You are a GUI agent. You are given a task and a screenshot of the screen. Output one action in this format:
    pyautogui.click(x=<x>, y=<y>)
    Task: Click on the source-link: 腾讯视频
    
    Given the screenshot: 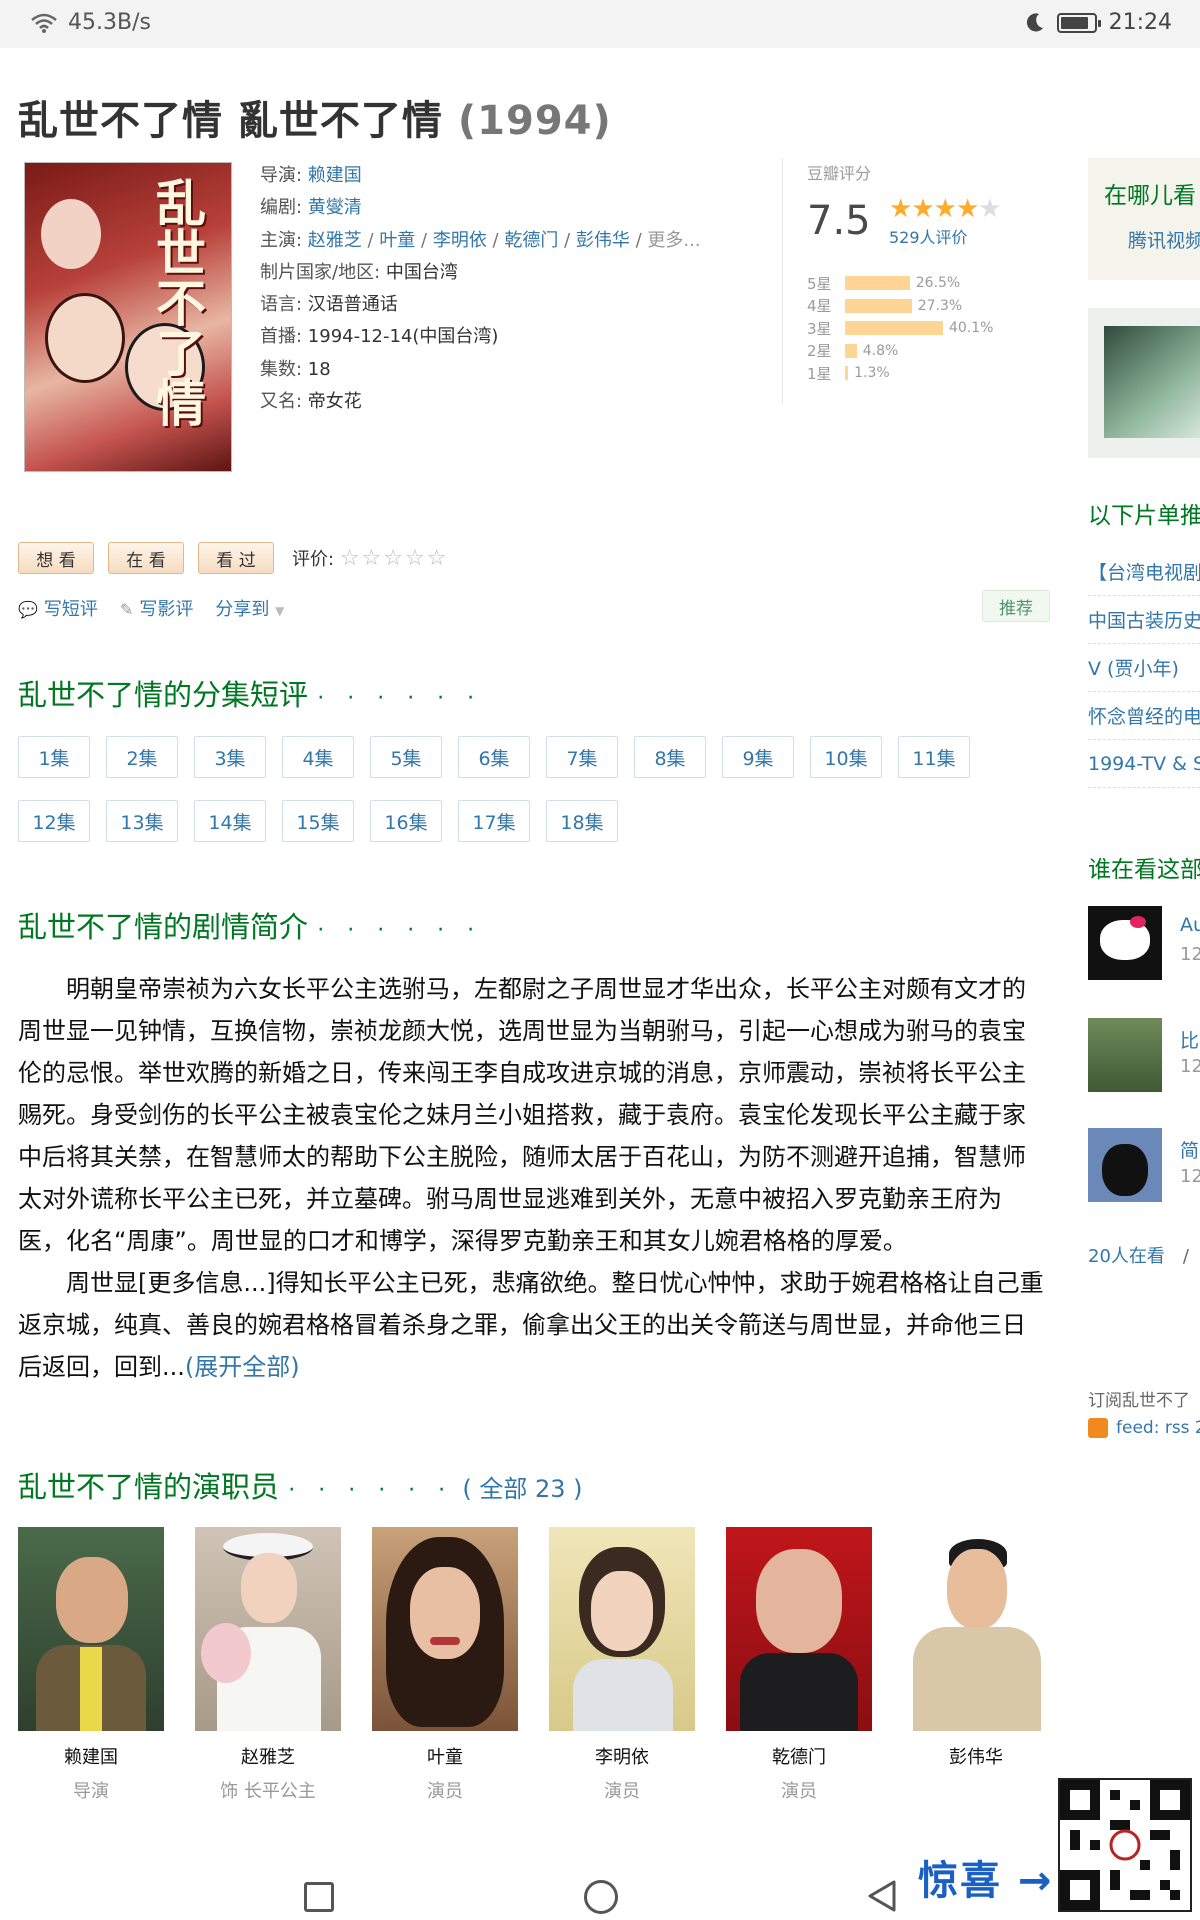 What is the action you would take?
    pyautogui.click(x=1164, y=239)
    